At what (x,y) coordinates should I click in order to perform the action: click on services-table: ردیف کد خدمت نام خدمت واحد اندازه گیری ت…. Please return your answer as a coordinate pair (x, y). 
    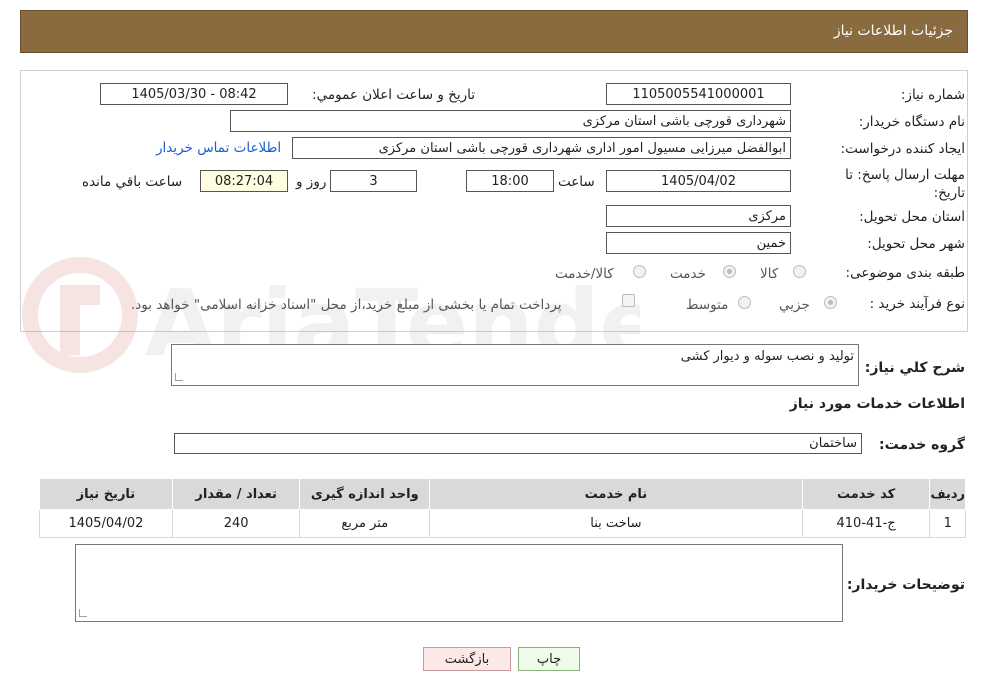
    Looking at the image, I should click on (502, 508).